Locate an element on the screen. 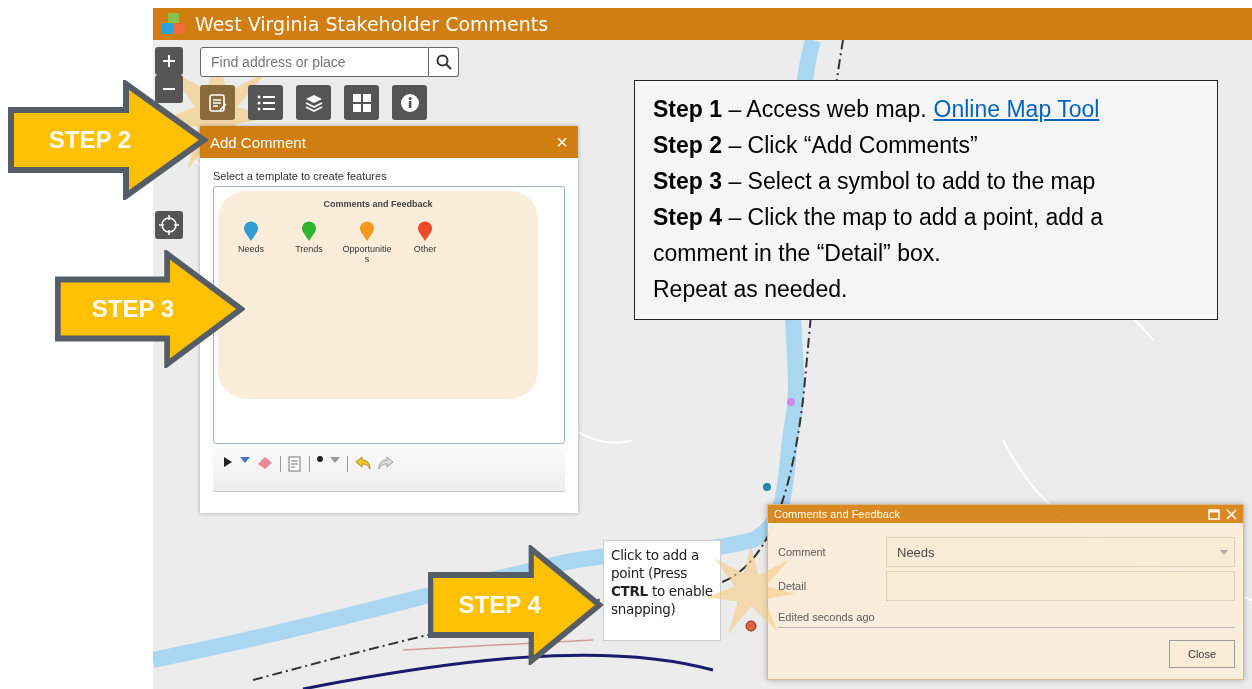 The width and height of the screenshot is (1252, 689). layers-icon is located at coordinates (313, 102).